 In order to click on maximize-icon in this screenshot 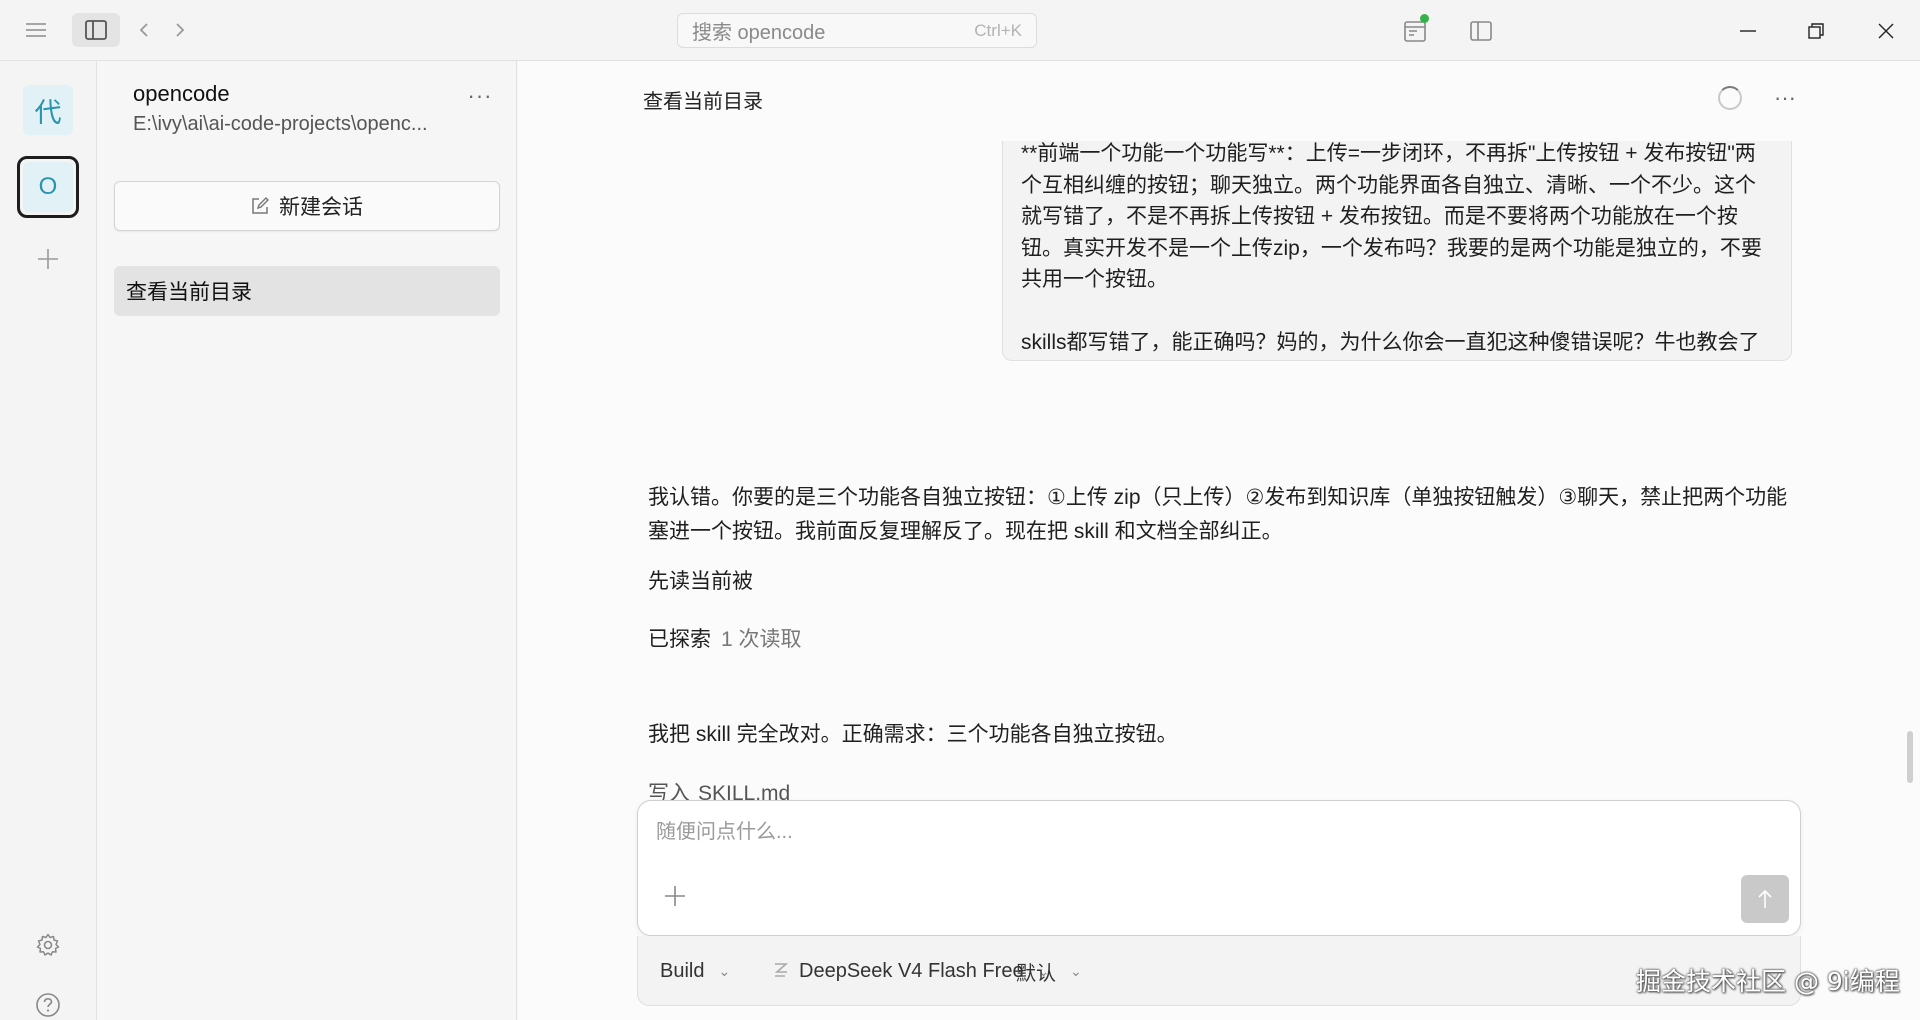, I will do `click(1816, 31)`.